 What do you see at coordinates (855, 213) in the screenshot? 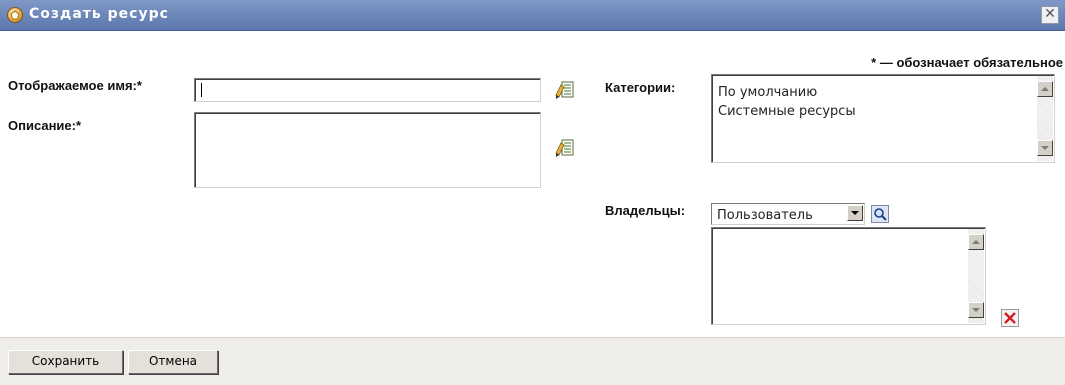
I see `chevron-down-icon` at bounding box center [855, 213].